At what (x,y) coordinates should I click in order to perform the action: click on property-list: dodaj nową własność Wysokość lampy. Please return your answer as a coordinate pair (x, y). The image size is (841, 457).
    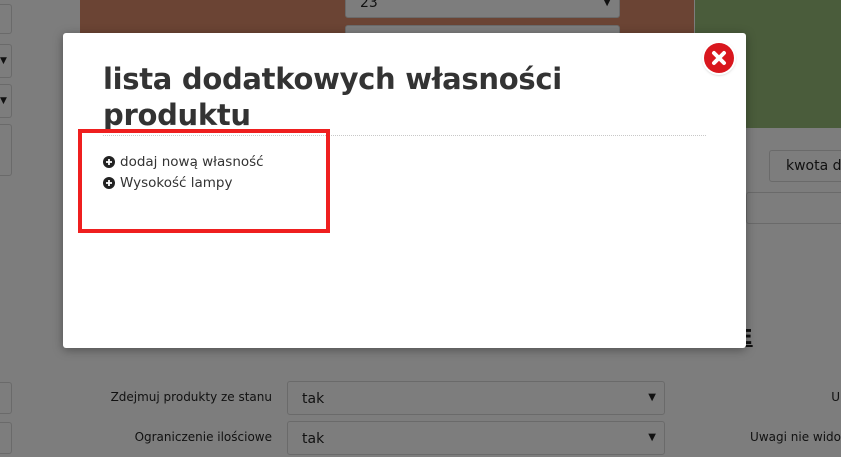
    Looking at the image, I should click on (183, 172).